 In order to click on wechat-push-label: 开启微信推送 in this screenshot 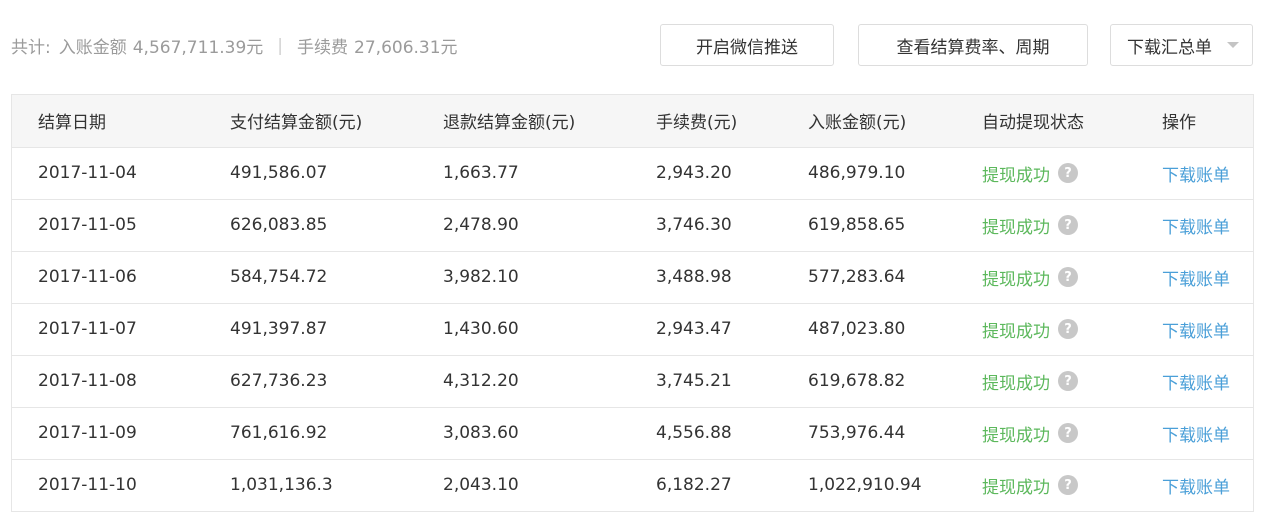, I will do `click(747, 47)`.